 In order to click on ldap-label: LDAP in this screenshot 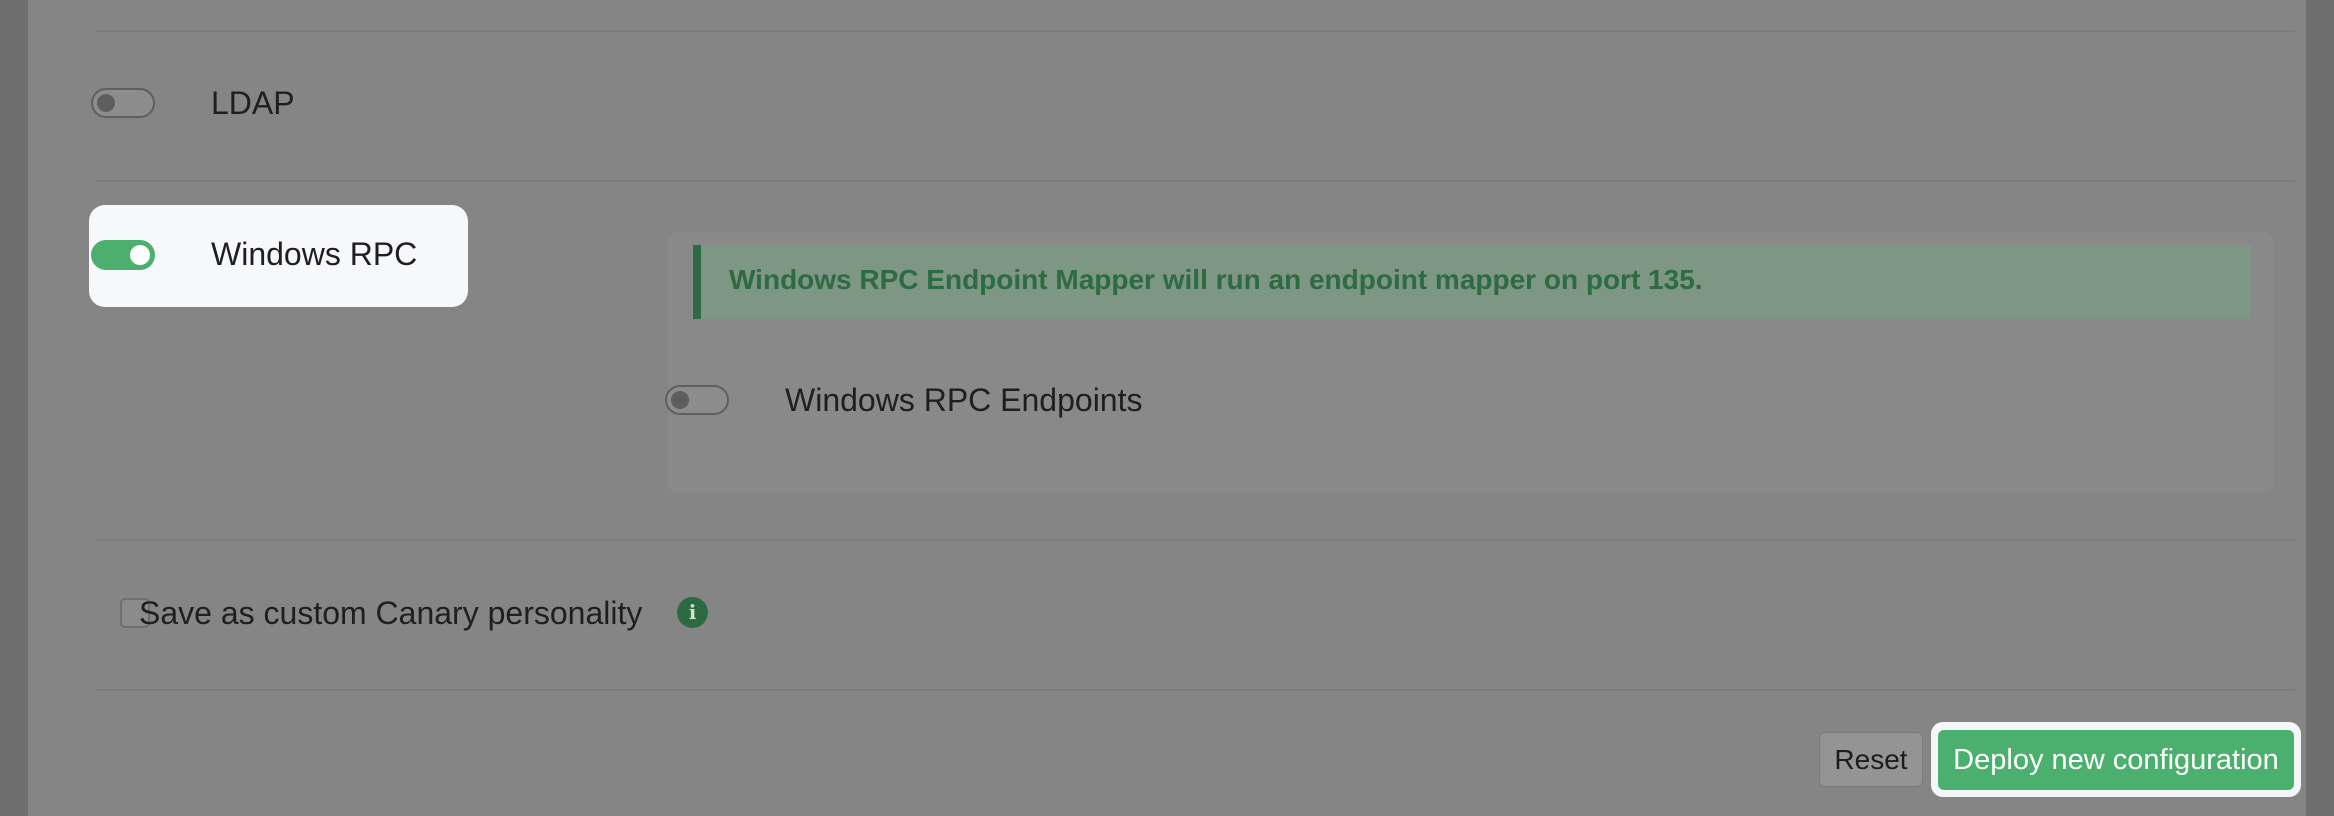, I will do `click(253, 103)`.